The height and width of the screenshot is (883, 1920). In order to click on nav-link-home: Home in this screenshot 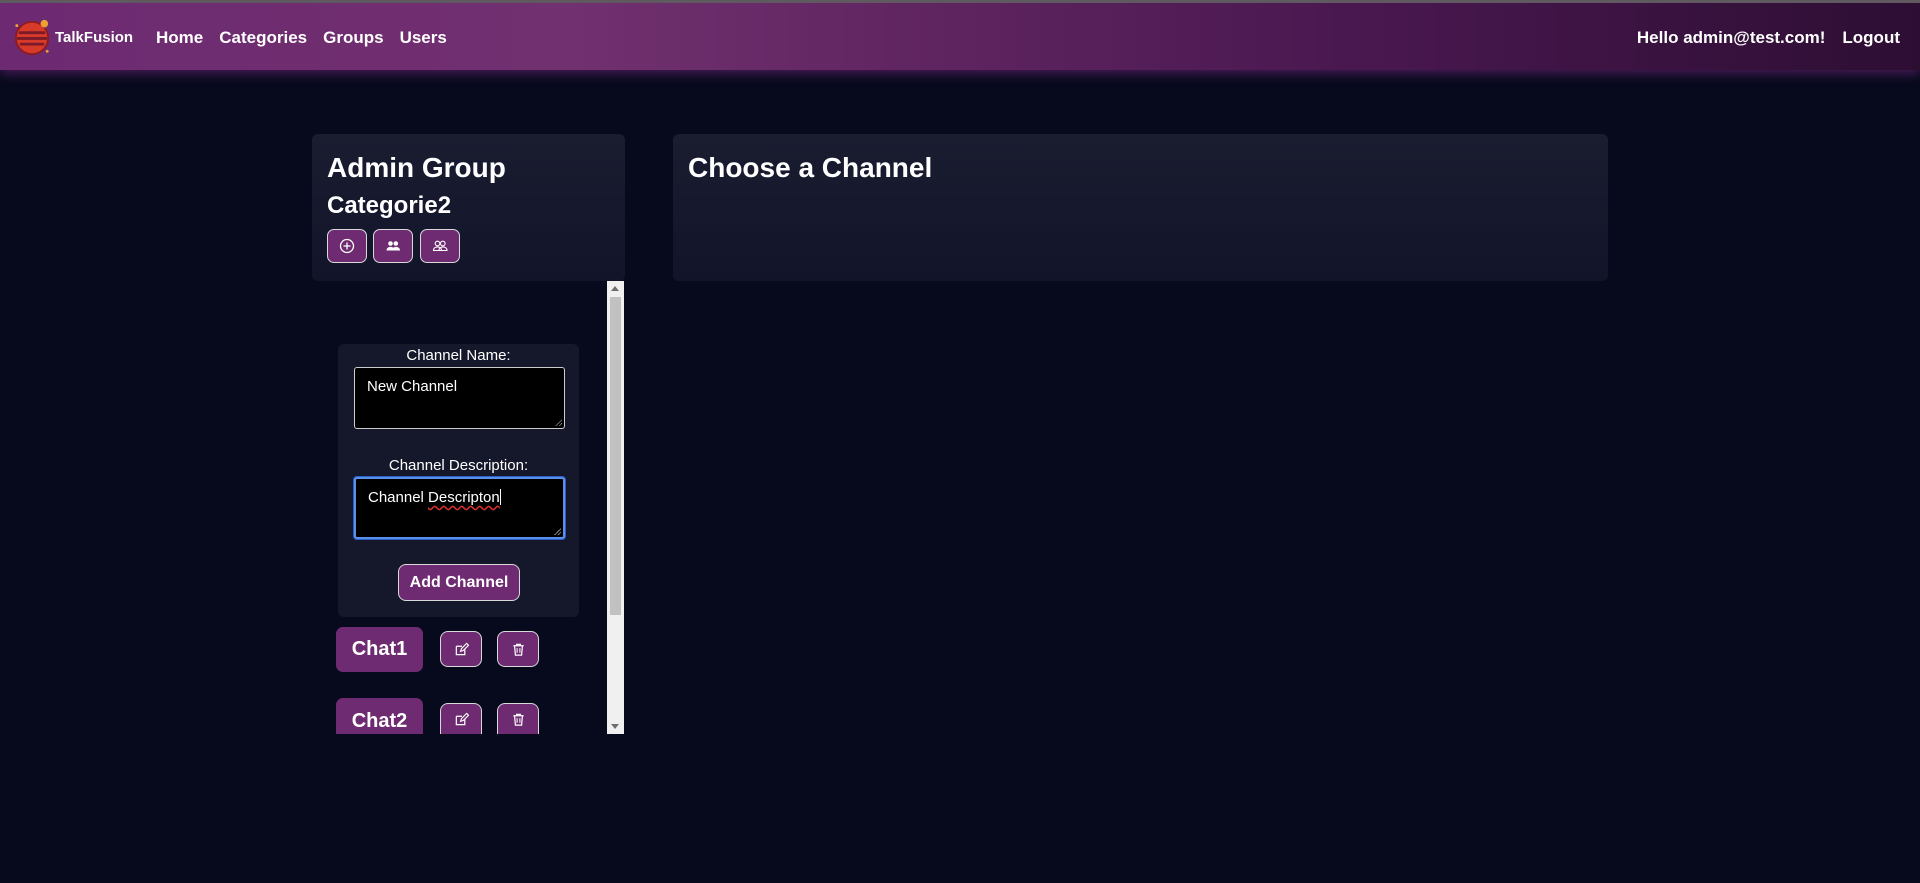, I will do `click(179, 38)`.